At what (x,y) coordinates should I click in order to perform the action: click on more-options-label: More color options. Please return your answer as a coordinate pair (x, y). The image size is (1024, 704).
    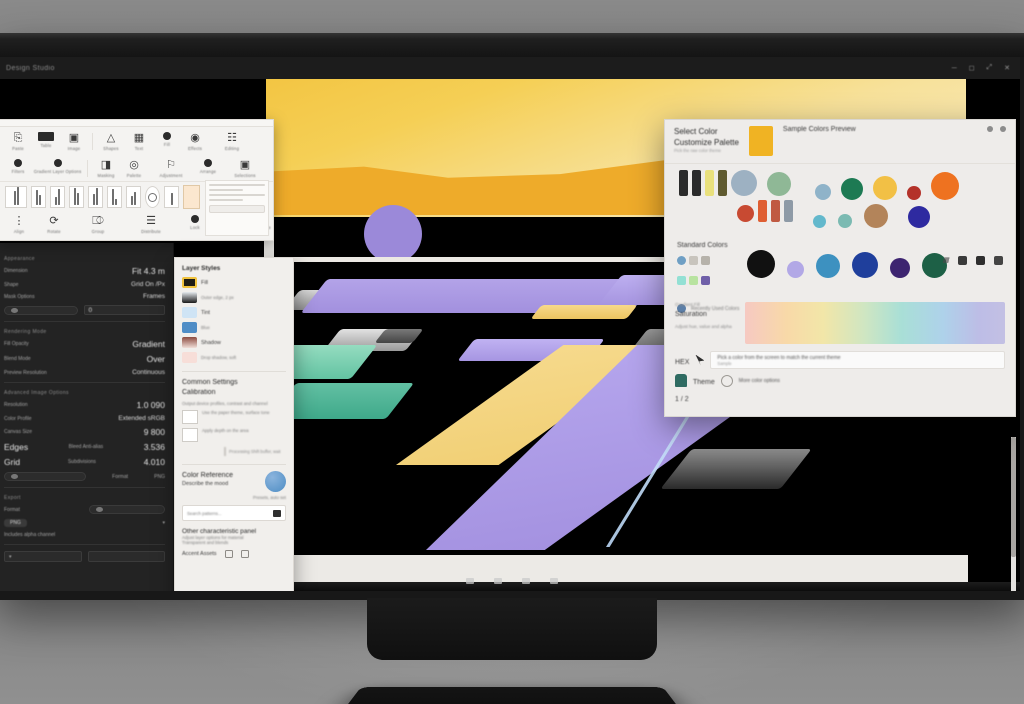
    Looking at the image, I should click on (759, 381).